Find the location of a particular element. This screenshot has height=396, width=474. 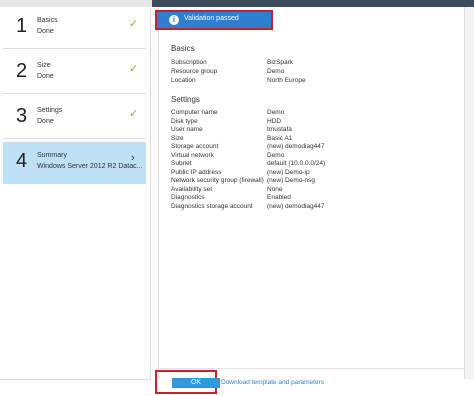

row-key: Subscription is located at coordinates (189, 62).